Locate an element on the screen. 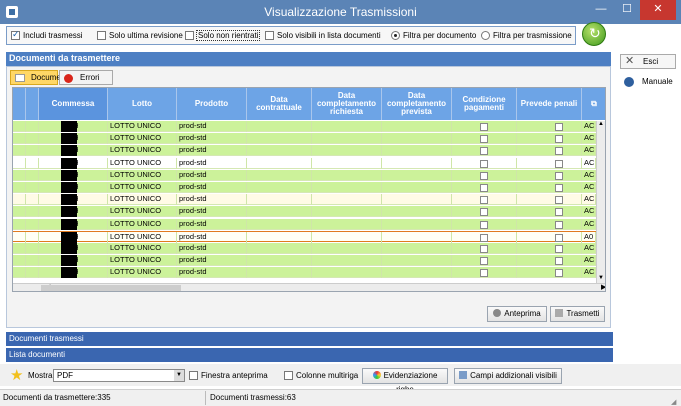 The image size is (681, 406). prodotto-cell: prod-std is located at coordinates (212, 237).